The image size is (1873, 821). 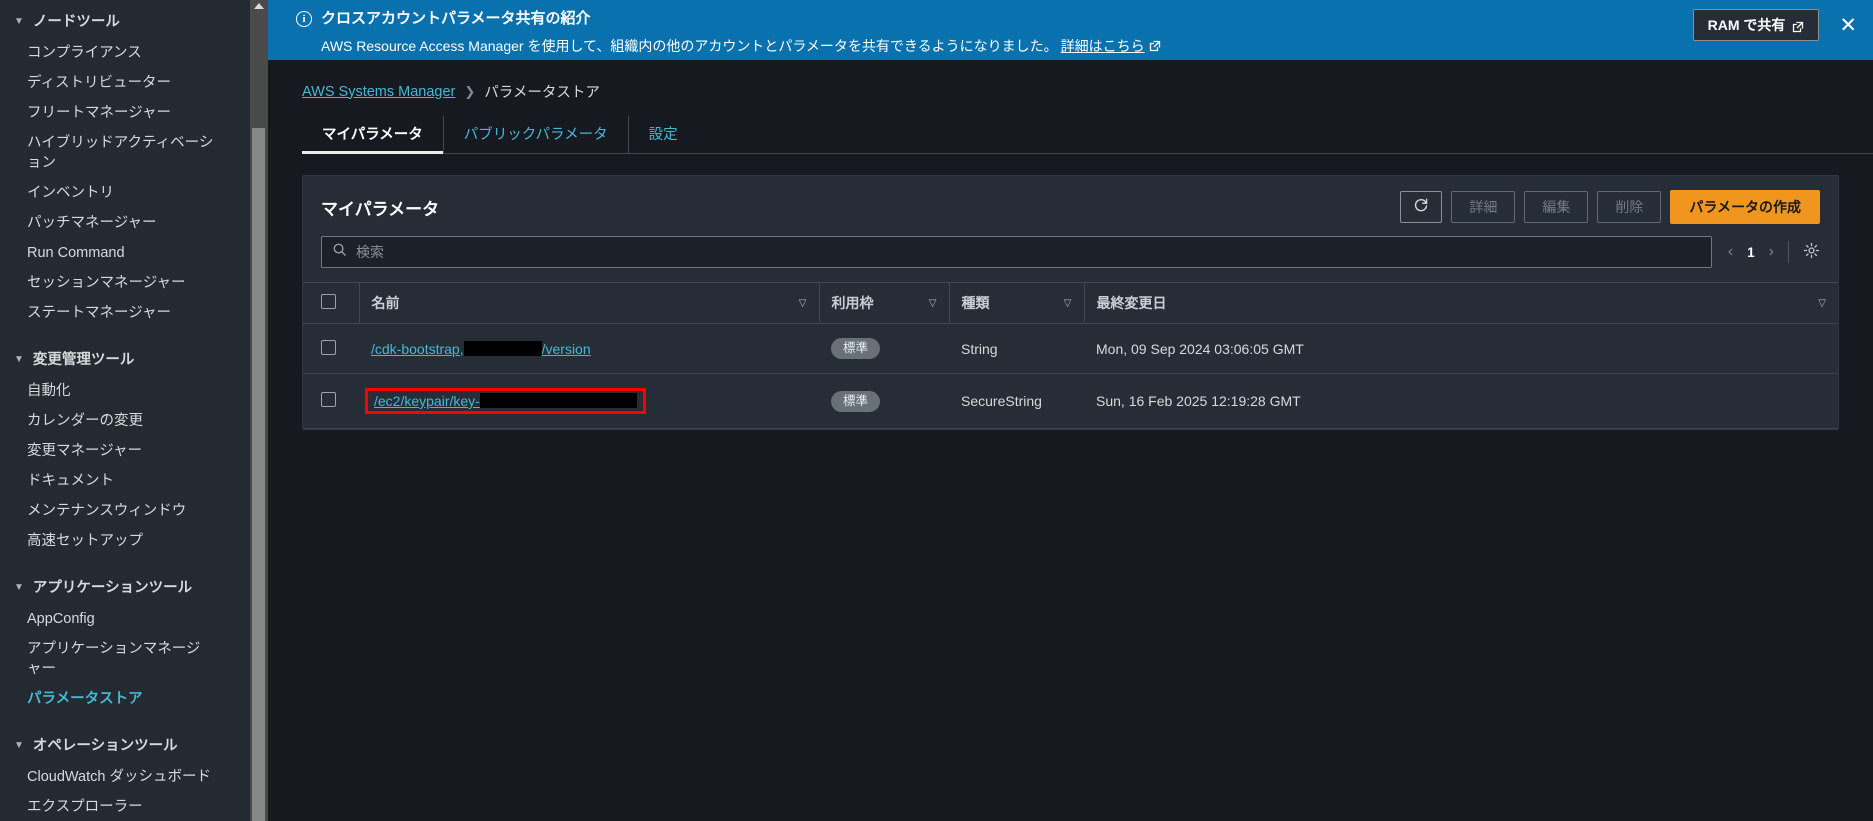 What do you see at coordinates (1001, 401) in the screenshot?
I see `type-value: SecureString` at bounding box center [1001, 401].